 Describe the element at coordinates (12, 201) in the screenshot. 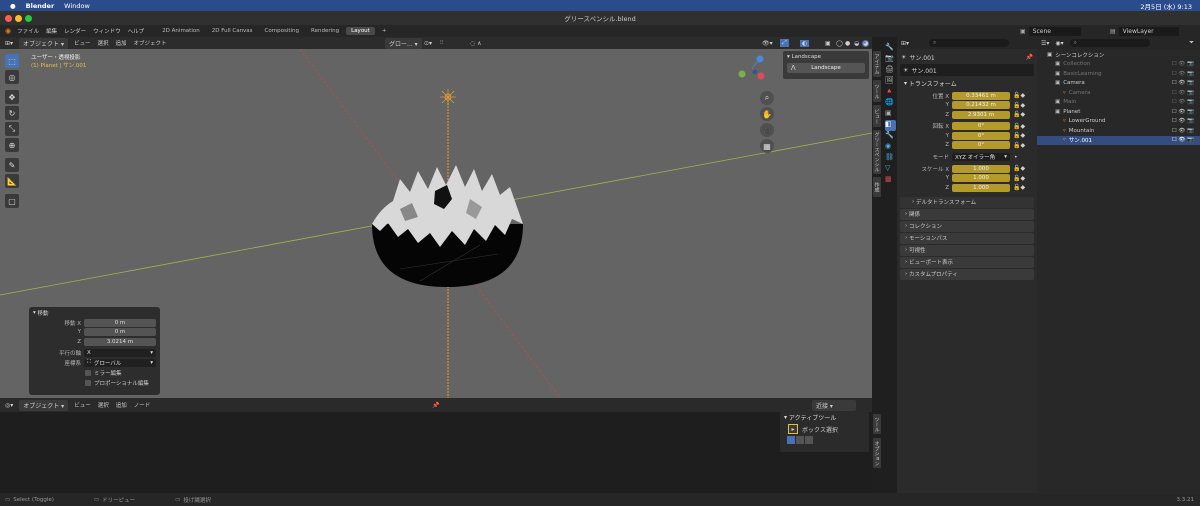

I see `add-cube-tool-icon: ▢` at that location.